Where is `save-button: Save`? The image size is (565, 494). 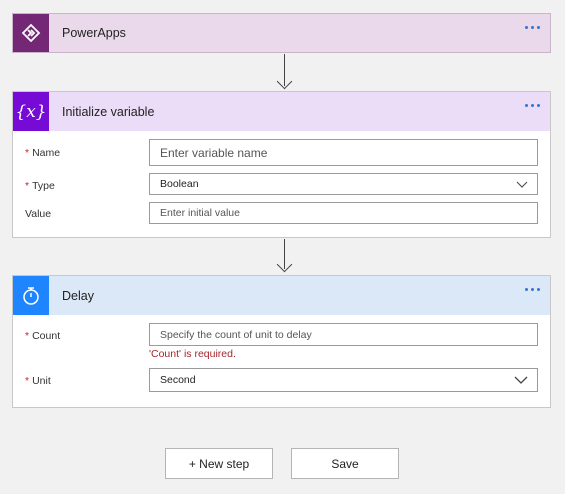
save-button: Save is located at coordinates (345, 463).